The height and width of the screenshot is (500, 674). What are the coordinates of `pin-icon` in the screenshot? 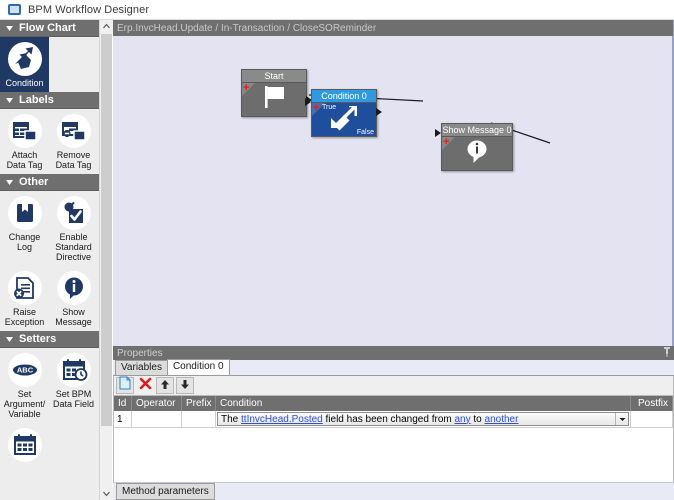 It's located at (667, 353).